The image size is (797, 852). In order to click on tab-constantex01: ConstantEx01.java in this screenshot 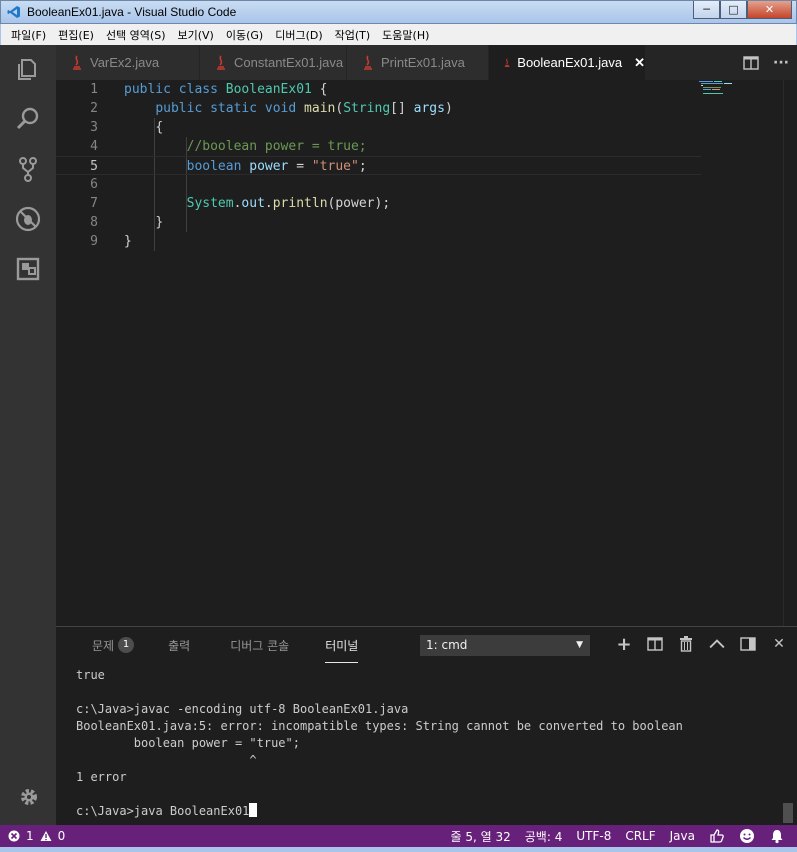, I will do `click(273, 62)`.